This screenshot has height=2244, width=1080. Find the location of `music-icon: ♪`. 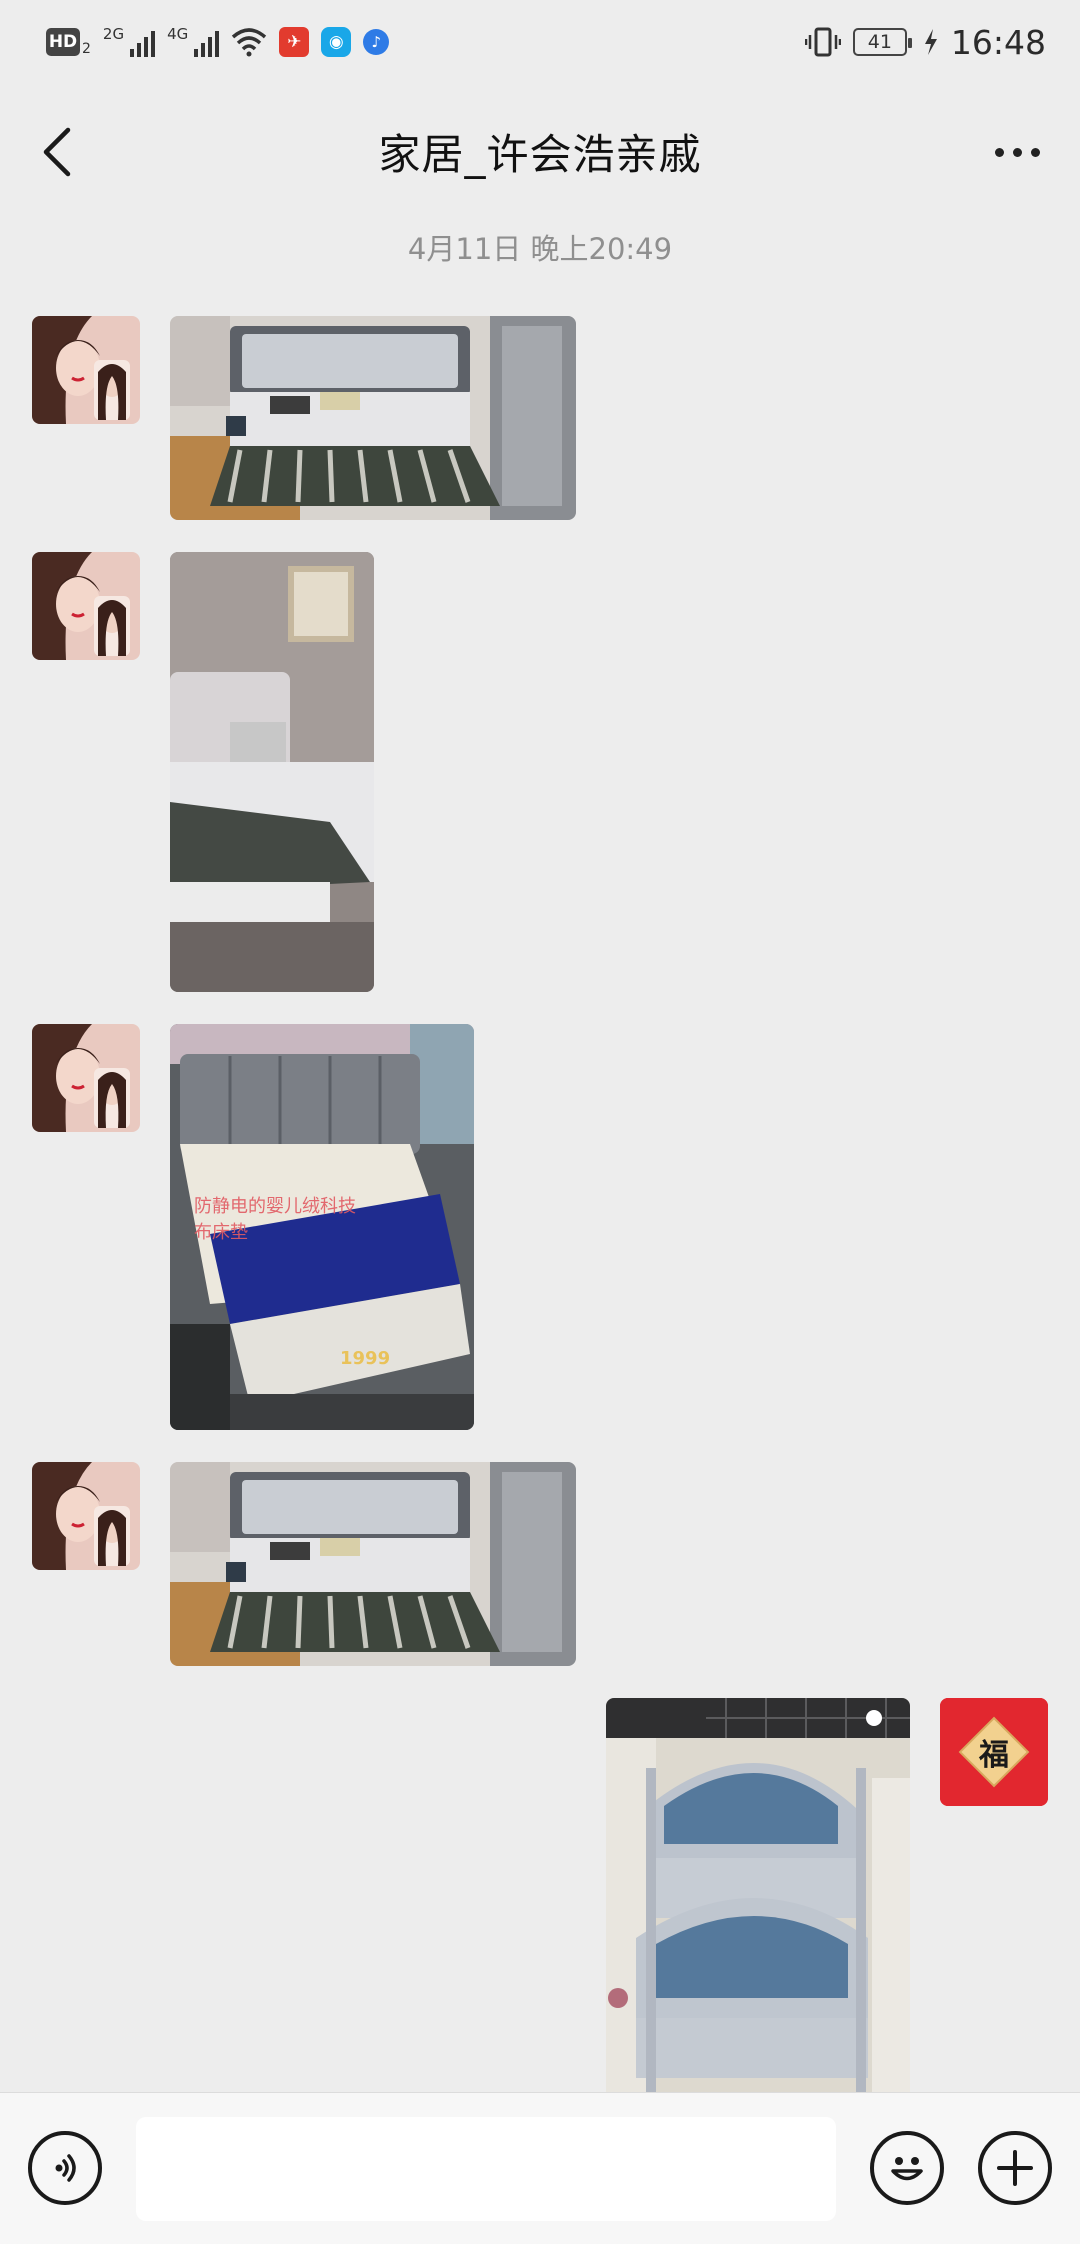

music-icon: ♪ is located at coordinates (376, 42).